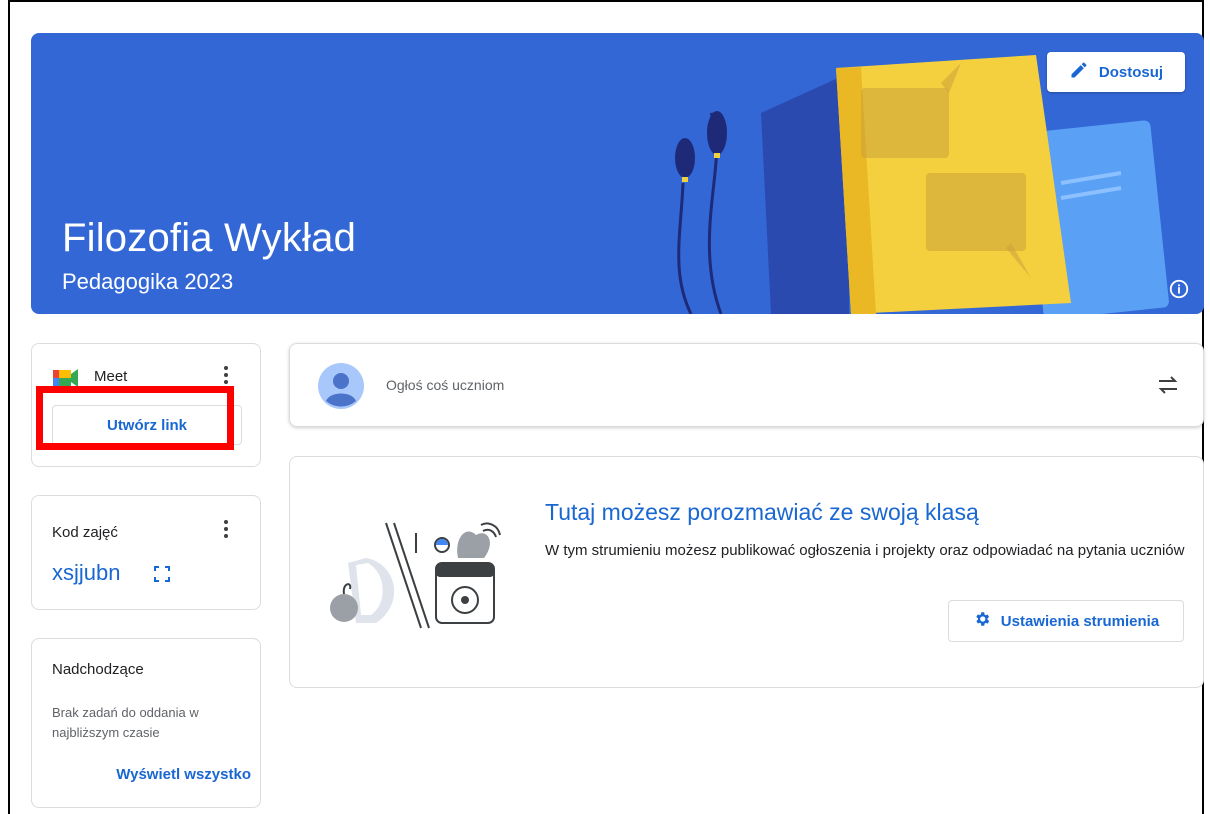 This screenshot has width=1210, height=814. What do you see at coordinates (1080, 621) in the screenshot?
I see `stream-settings-label: Ustawienia strumienia` at bounding box center [1080, 621].